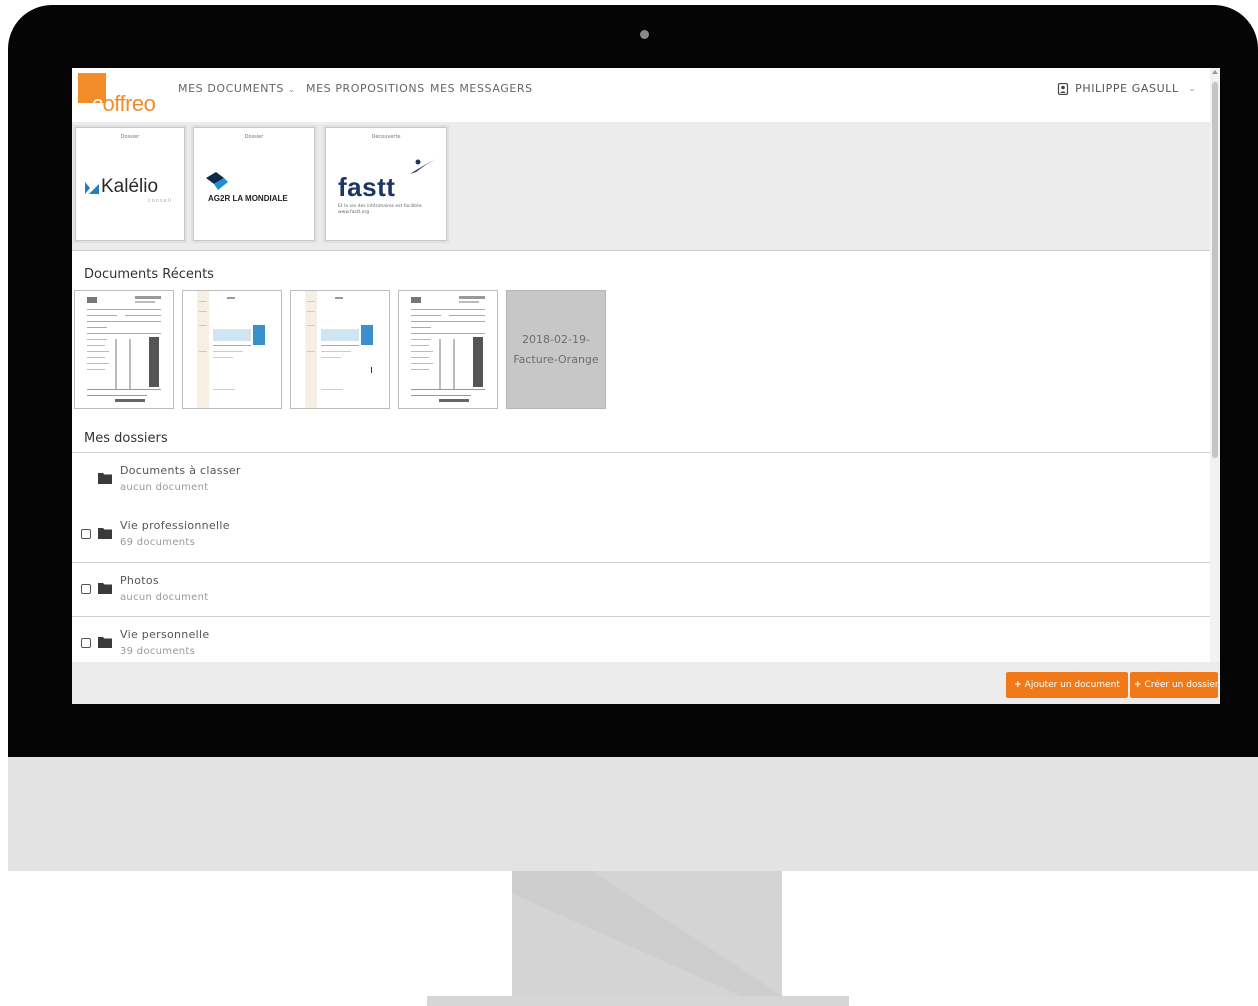 The width and height of the screenshot is (1258, 1006). Describe the element at coordinates (254, 184) in the screenshot. I see `partner-card-ag2r: Dossier AG2R LA MONDIALE` at that location.